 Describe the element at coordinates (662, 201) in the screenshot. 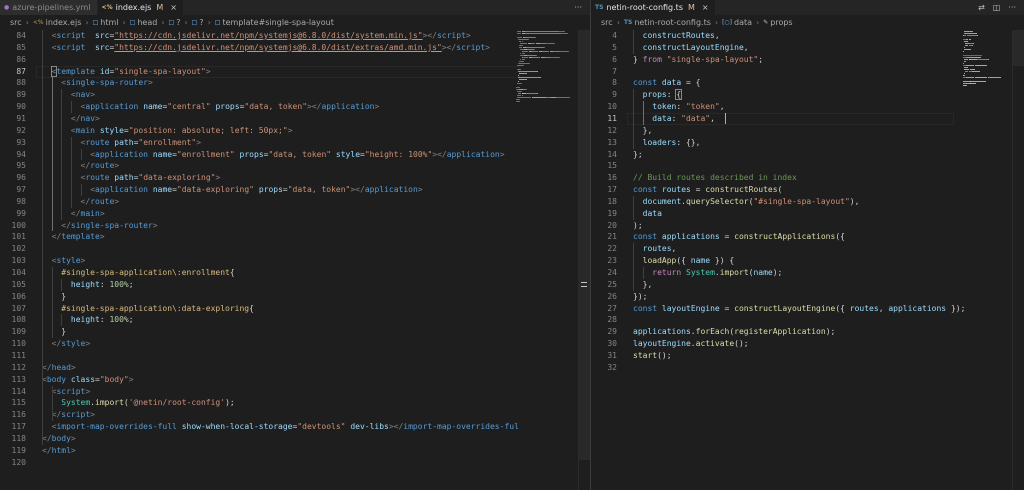

I see `code-token: document` at that location.